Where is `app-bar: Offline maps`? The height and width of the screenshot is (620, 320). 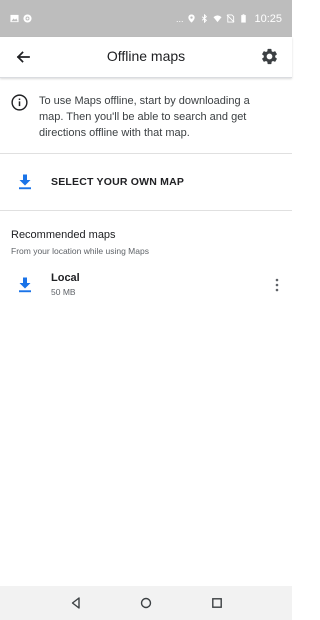
app-bar: Offline maps is located at coordinates (146, 57).